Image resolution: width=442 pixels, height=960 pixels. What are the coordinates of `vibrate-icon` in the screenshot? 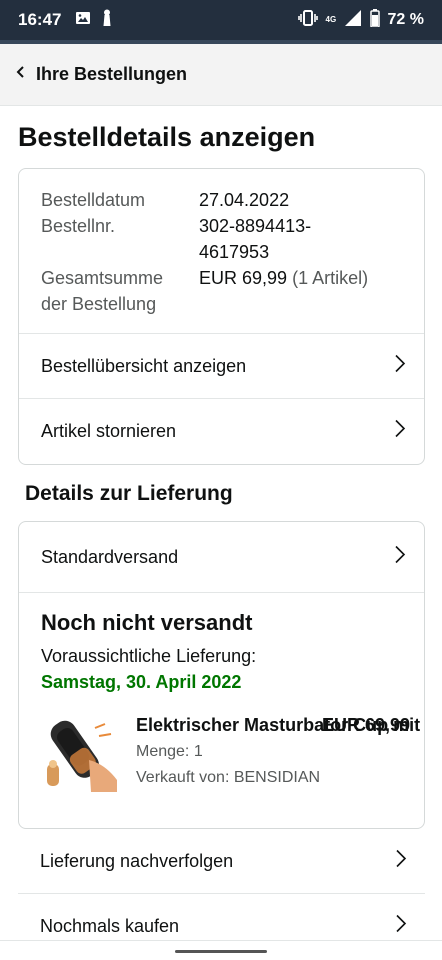 It's located at (307, 20).